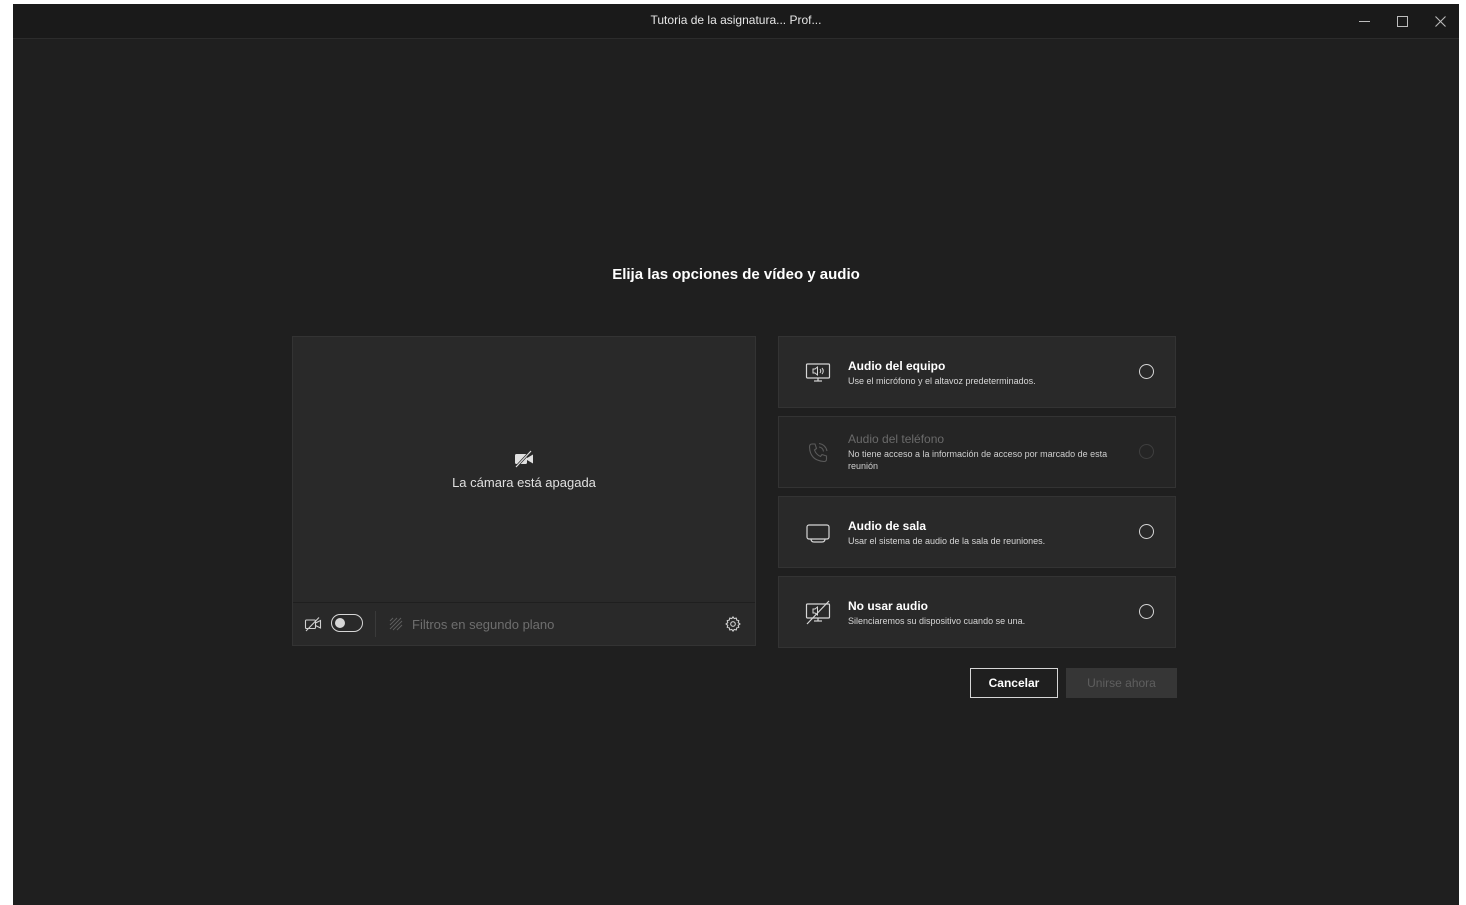 The image size is (1466, 905). What do you see at coordinates (1014, 683) in the screenshot?
I see `cancel-button: Cancelar` at bounding box center [1014, 683].